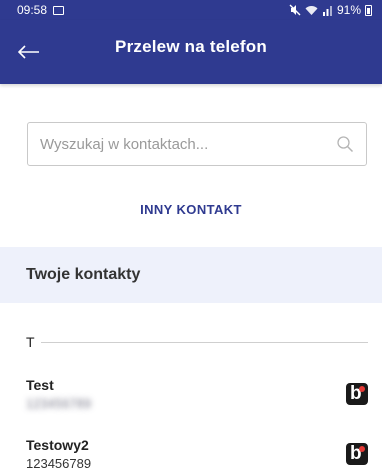 Image resolution: width=382 pixels, height=470 pixels. Describe the element at coordinates (191, 275) in the screenshot. I see `contacts-section-header: Twoje kontakty` at that location.